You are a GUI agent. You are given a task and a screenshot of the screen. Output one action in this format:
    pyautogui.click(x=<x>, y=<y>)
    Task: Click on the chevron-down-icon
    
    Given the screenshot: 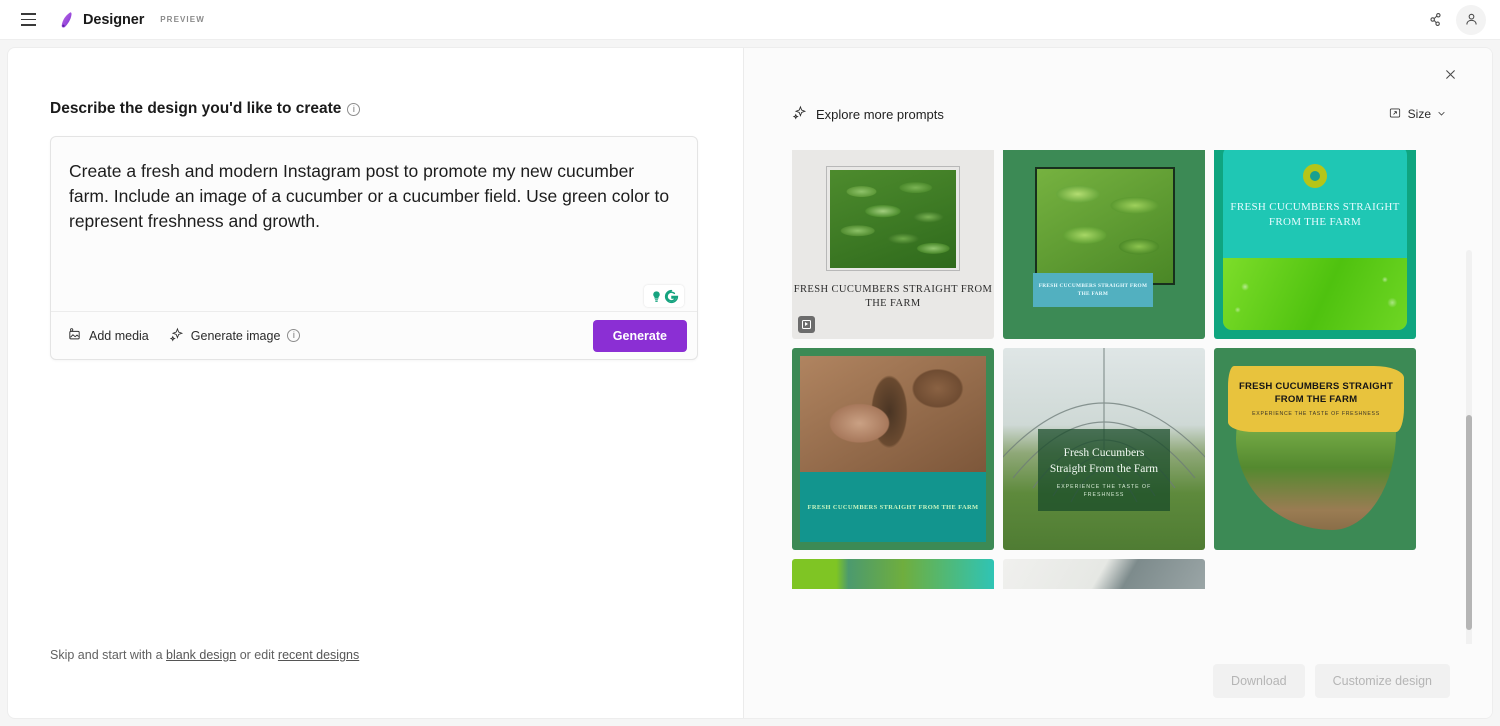 What is the action you would take?
    pyautogui.click(x=1441, y=114)
    